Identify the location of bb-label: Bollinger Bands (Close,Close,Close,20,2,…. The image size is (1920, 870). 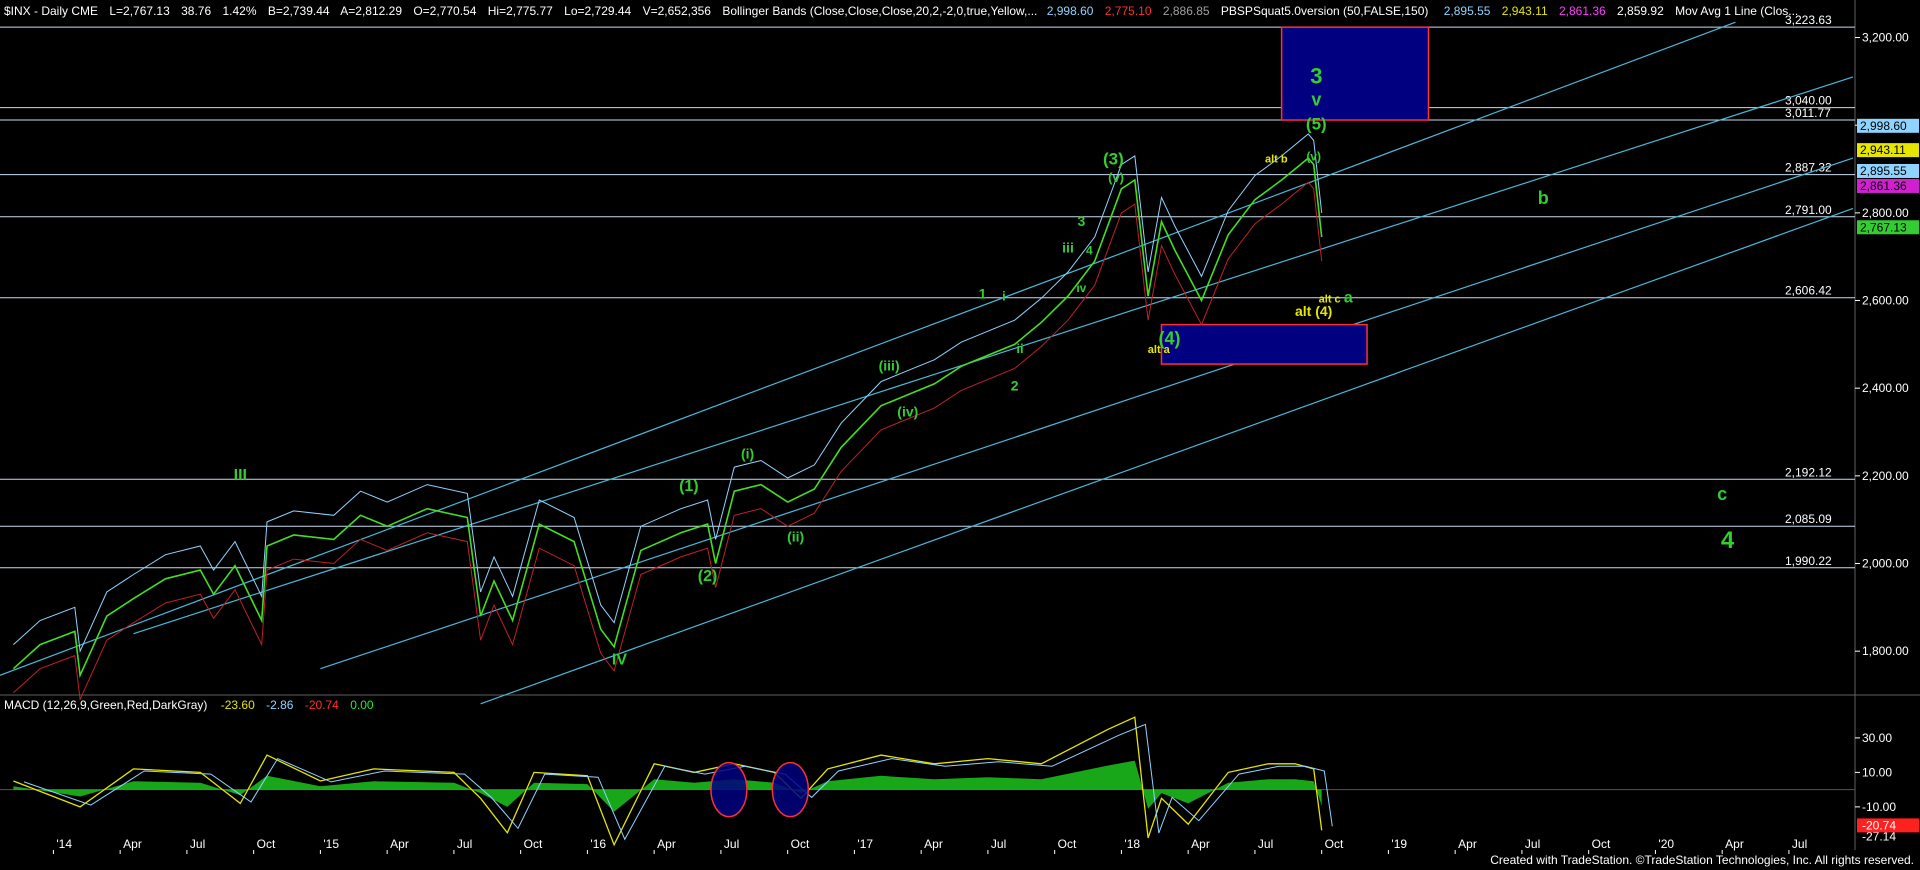
(879, 11).